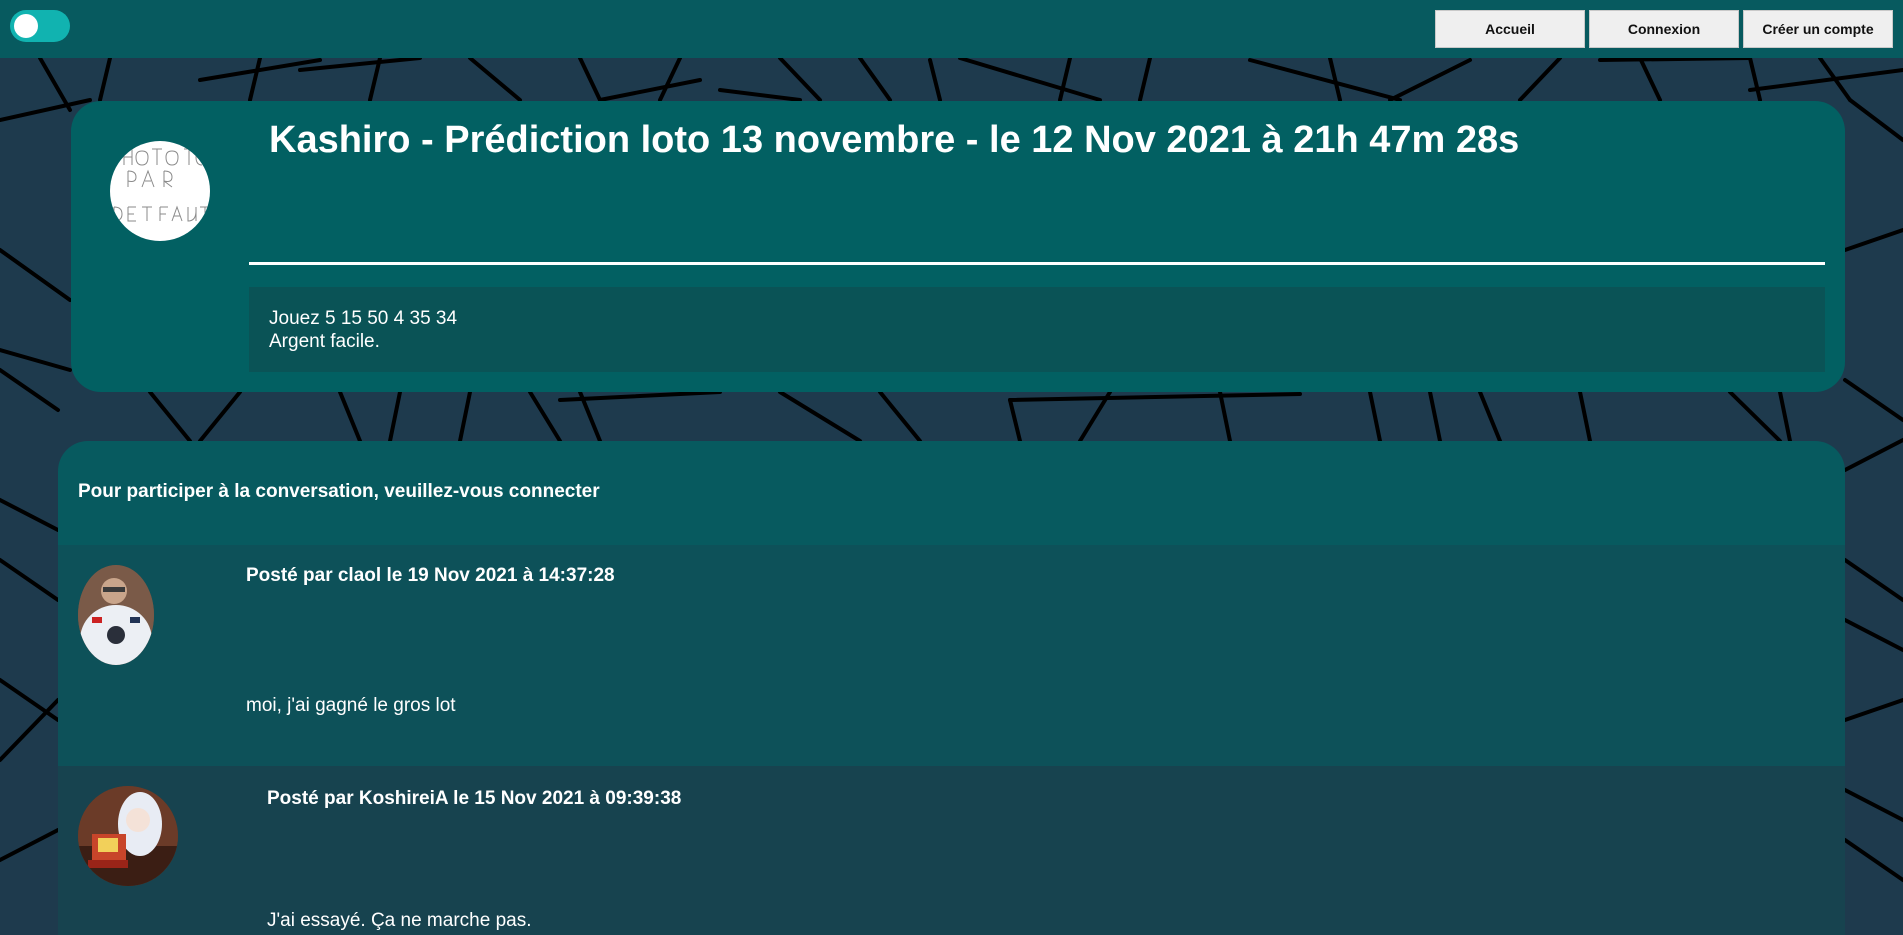  Describe the element at coordinates (951, 29) in the screenshot. I see `top-navigation-bar: Accueil Connexion Créer un compte` at that location.